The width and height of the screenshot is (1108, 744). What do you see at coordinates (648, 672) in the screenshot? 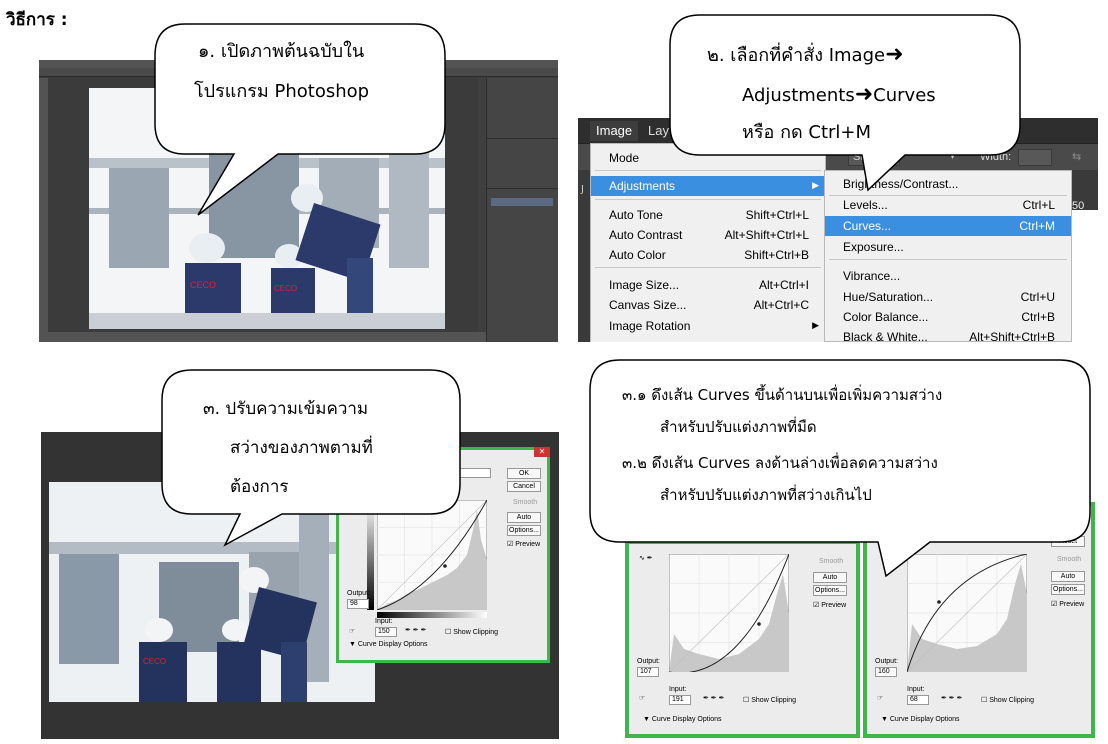
I see `output-field: 107` at bounding box center [648, 672].